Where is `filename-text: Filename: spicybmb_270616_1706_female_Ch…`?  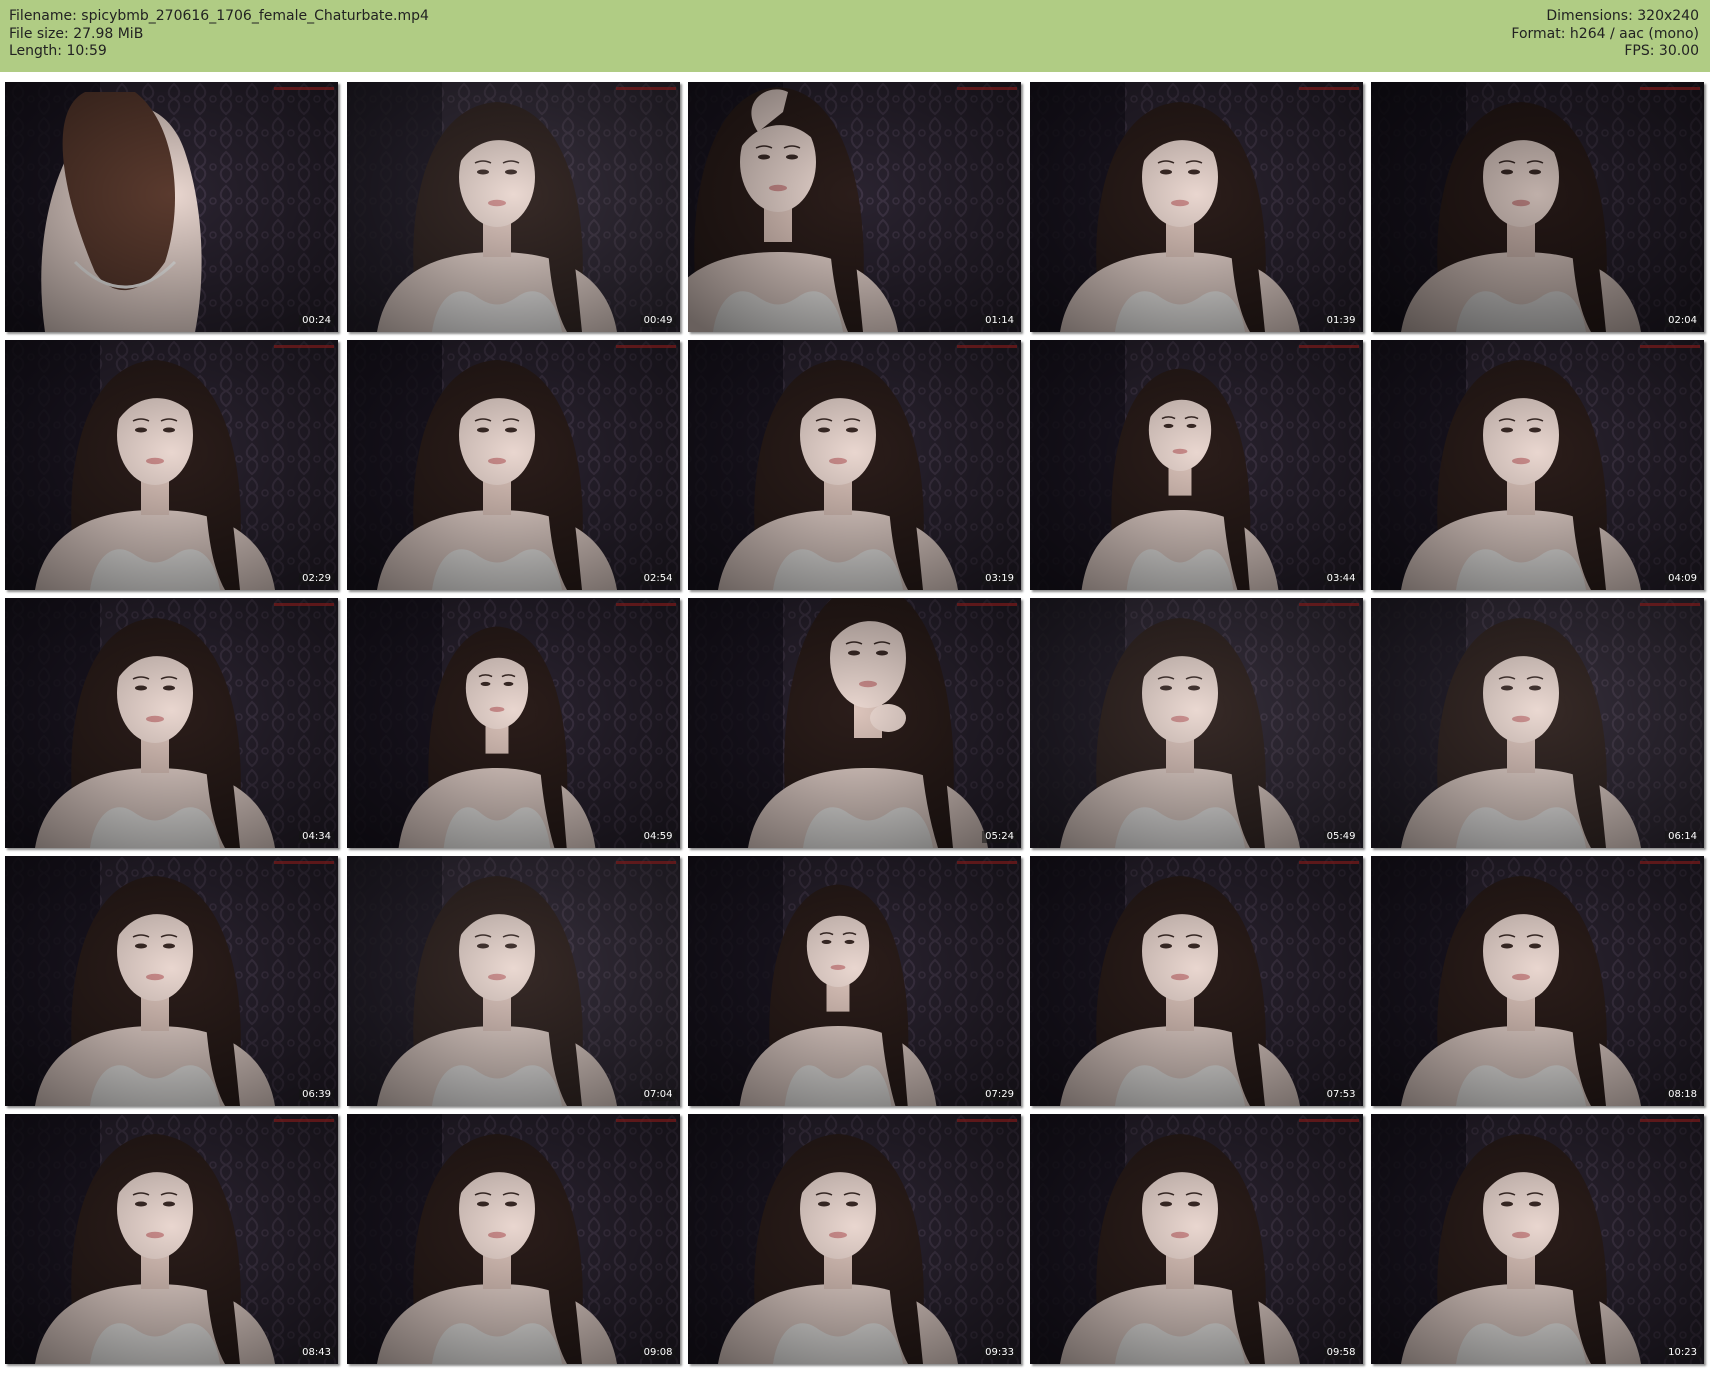 filename-text: Filename: spicybmb_270616_1706_female_Ch… is located at coordinates (219, 16).